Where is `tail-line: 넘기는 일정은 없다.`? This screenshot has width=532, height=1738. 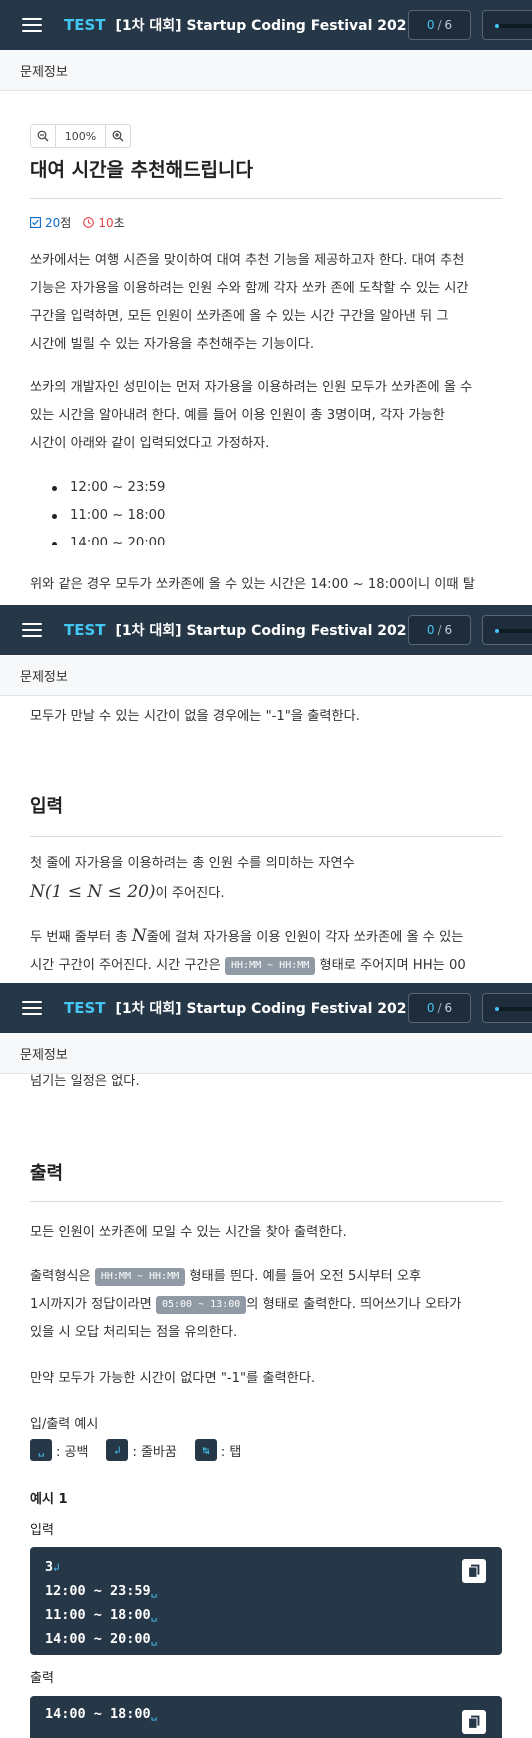
tail-line: 넘기는 일정은 없다. is located at coordinates (85, 1081).